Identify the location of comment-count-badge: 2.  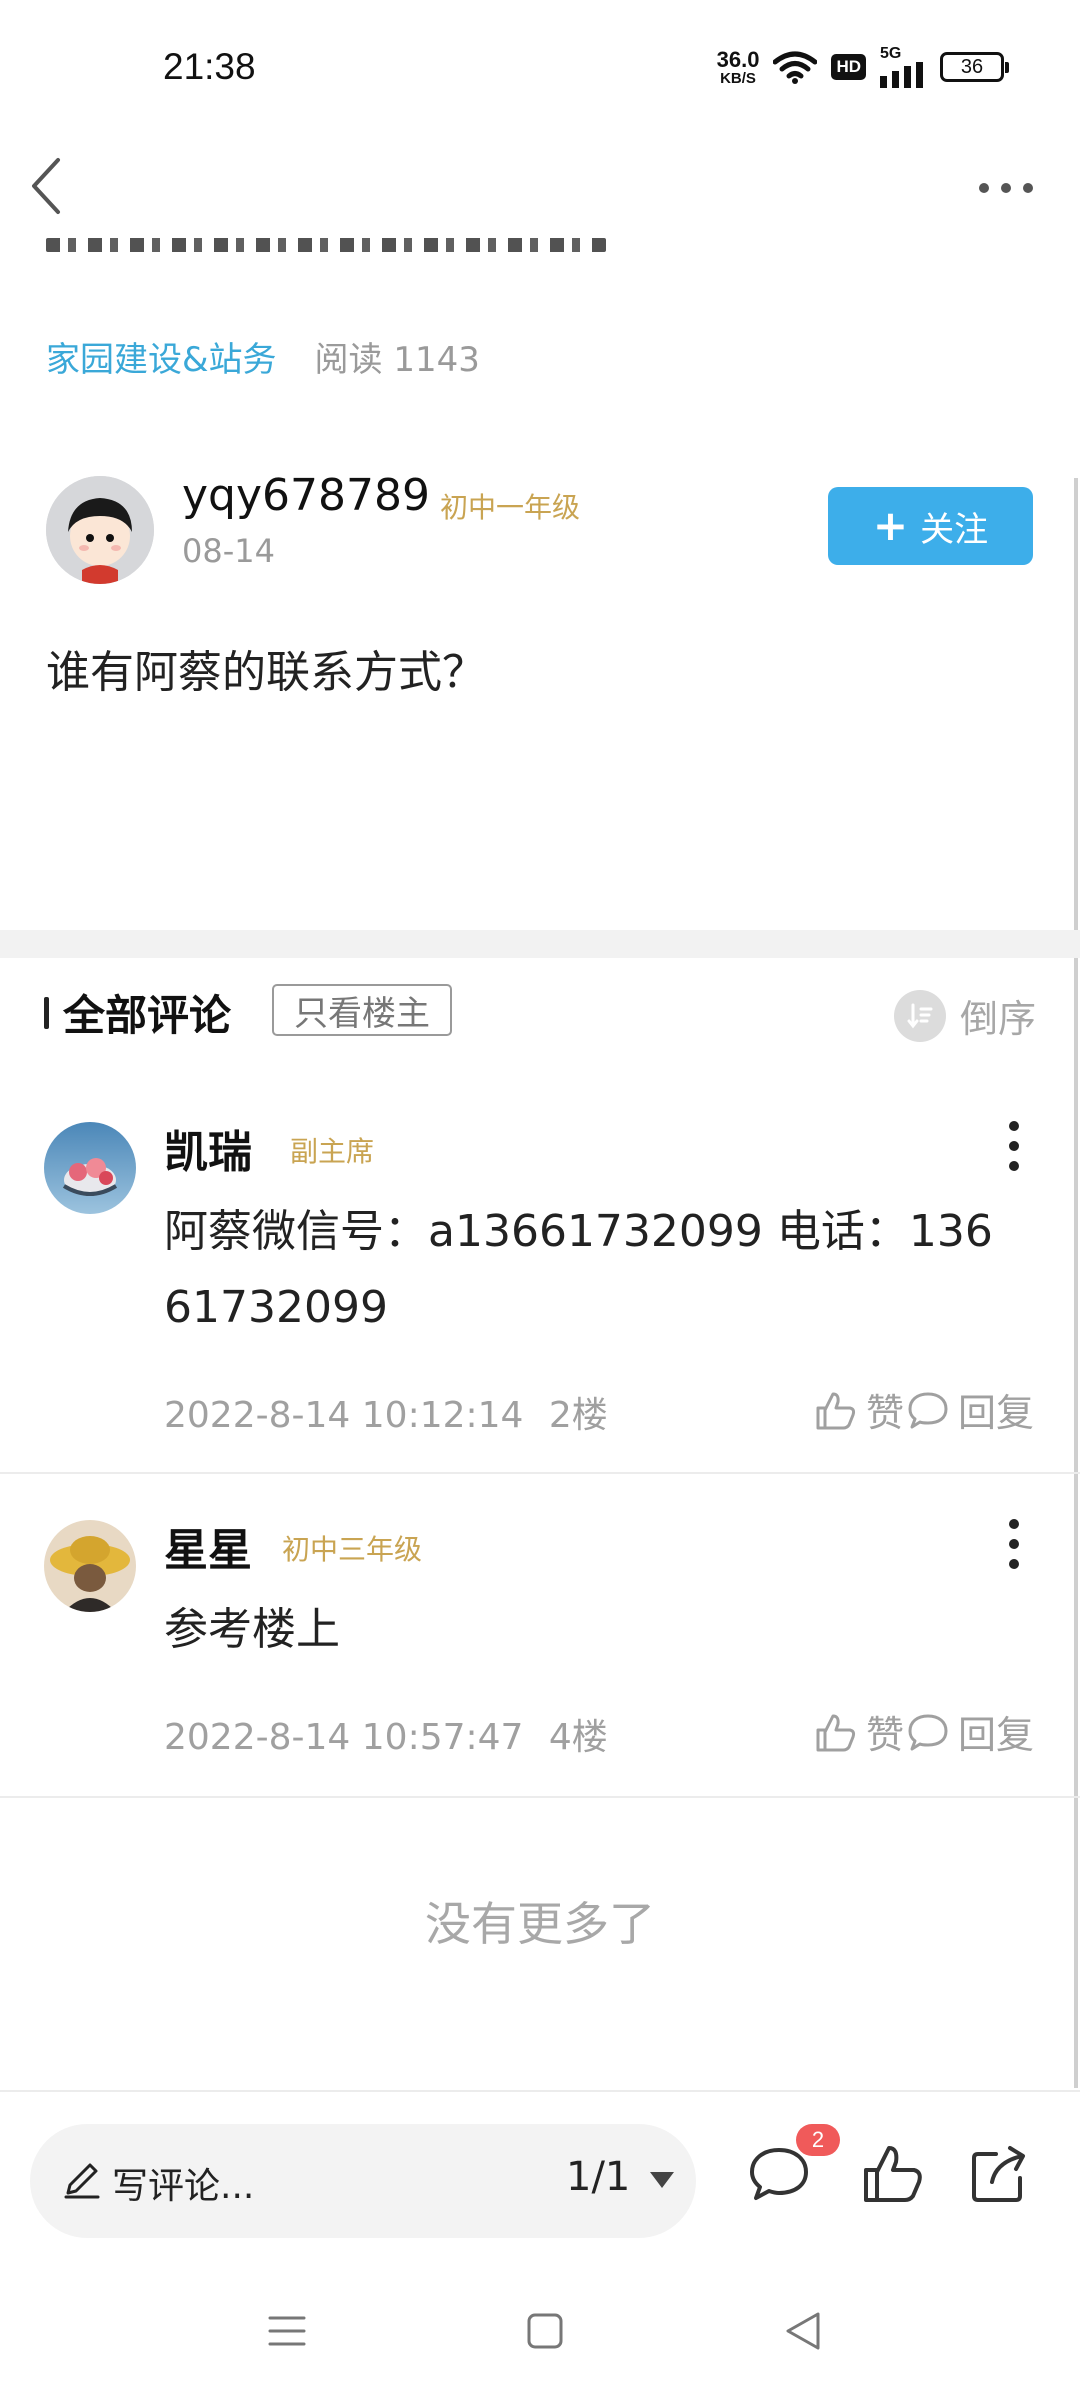
(818, 2140).